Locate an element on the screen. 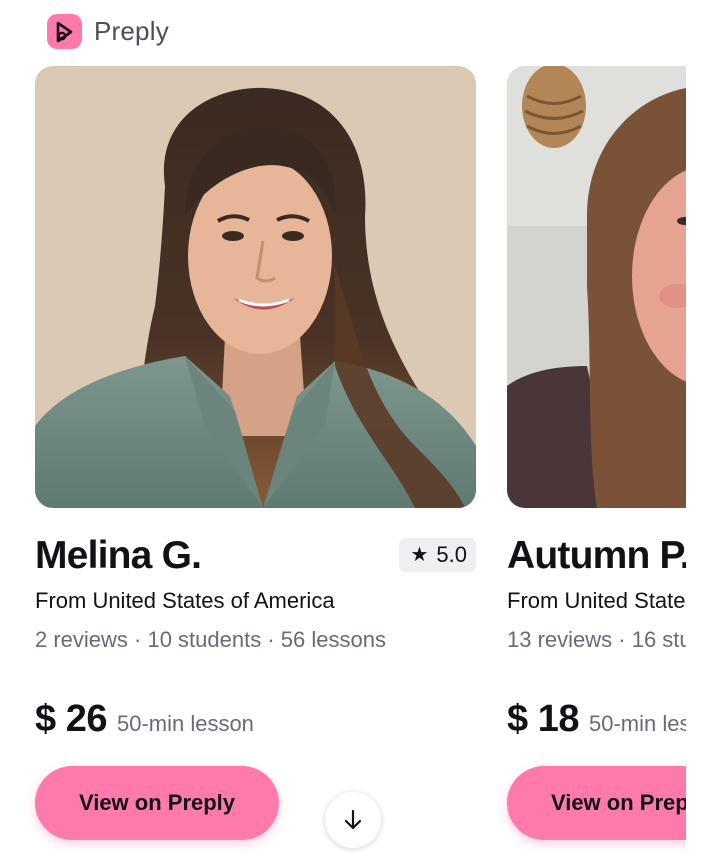 Image resolution: width=706 pixels, height=853 pixels. tutor-stats: 2 reviews · 10 students · 56 lessons is located at coordinates (210, 639).